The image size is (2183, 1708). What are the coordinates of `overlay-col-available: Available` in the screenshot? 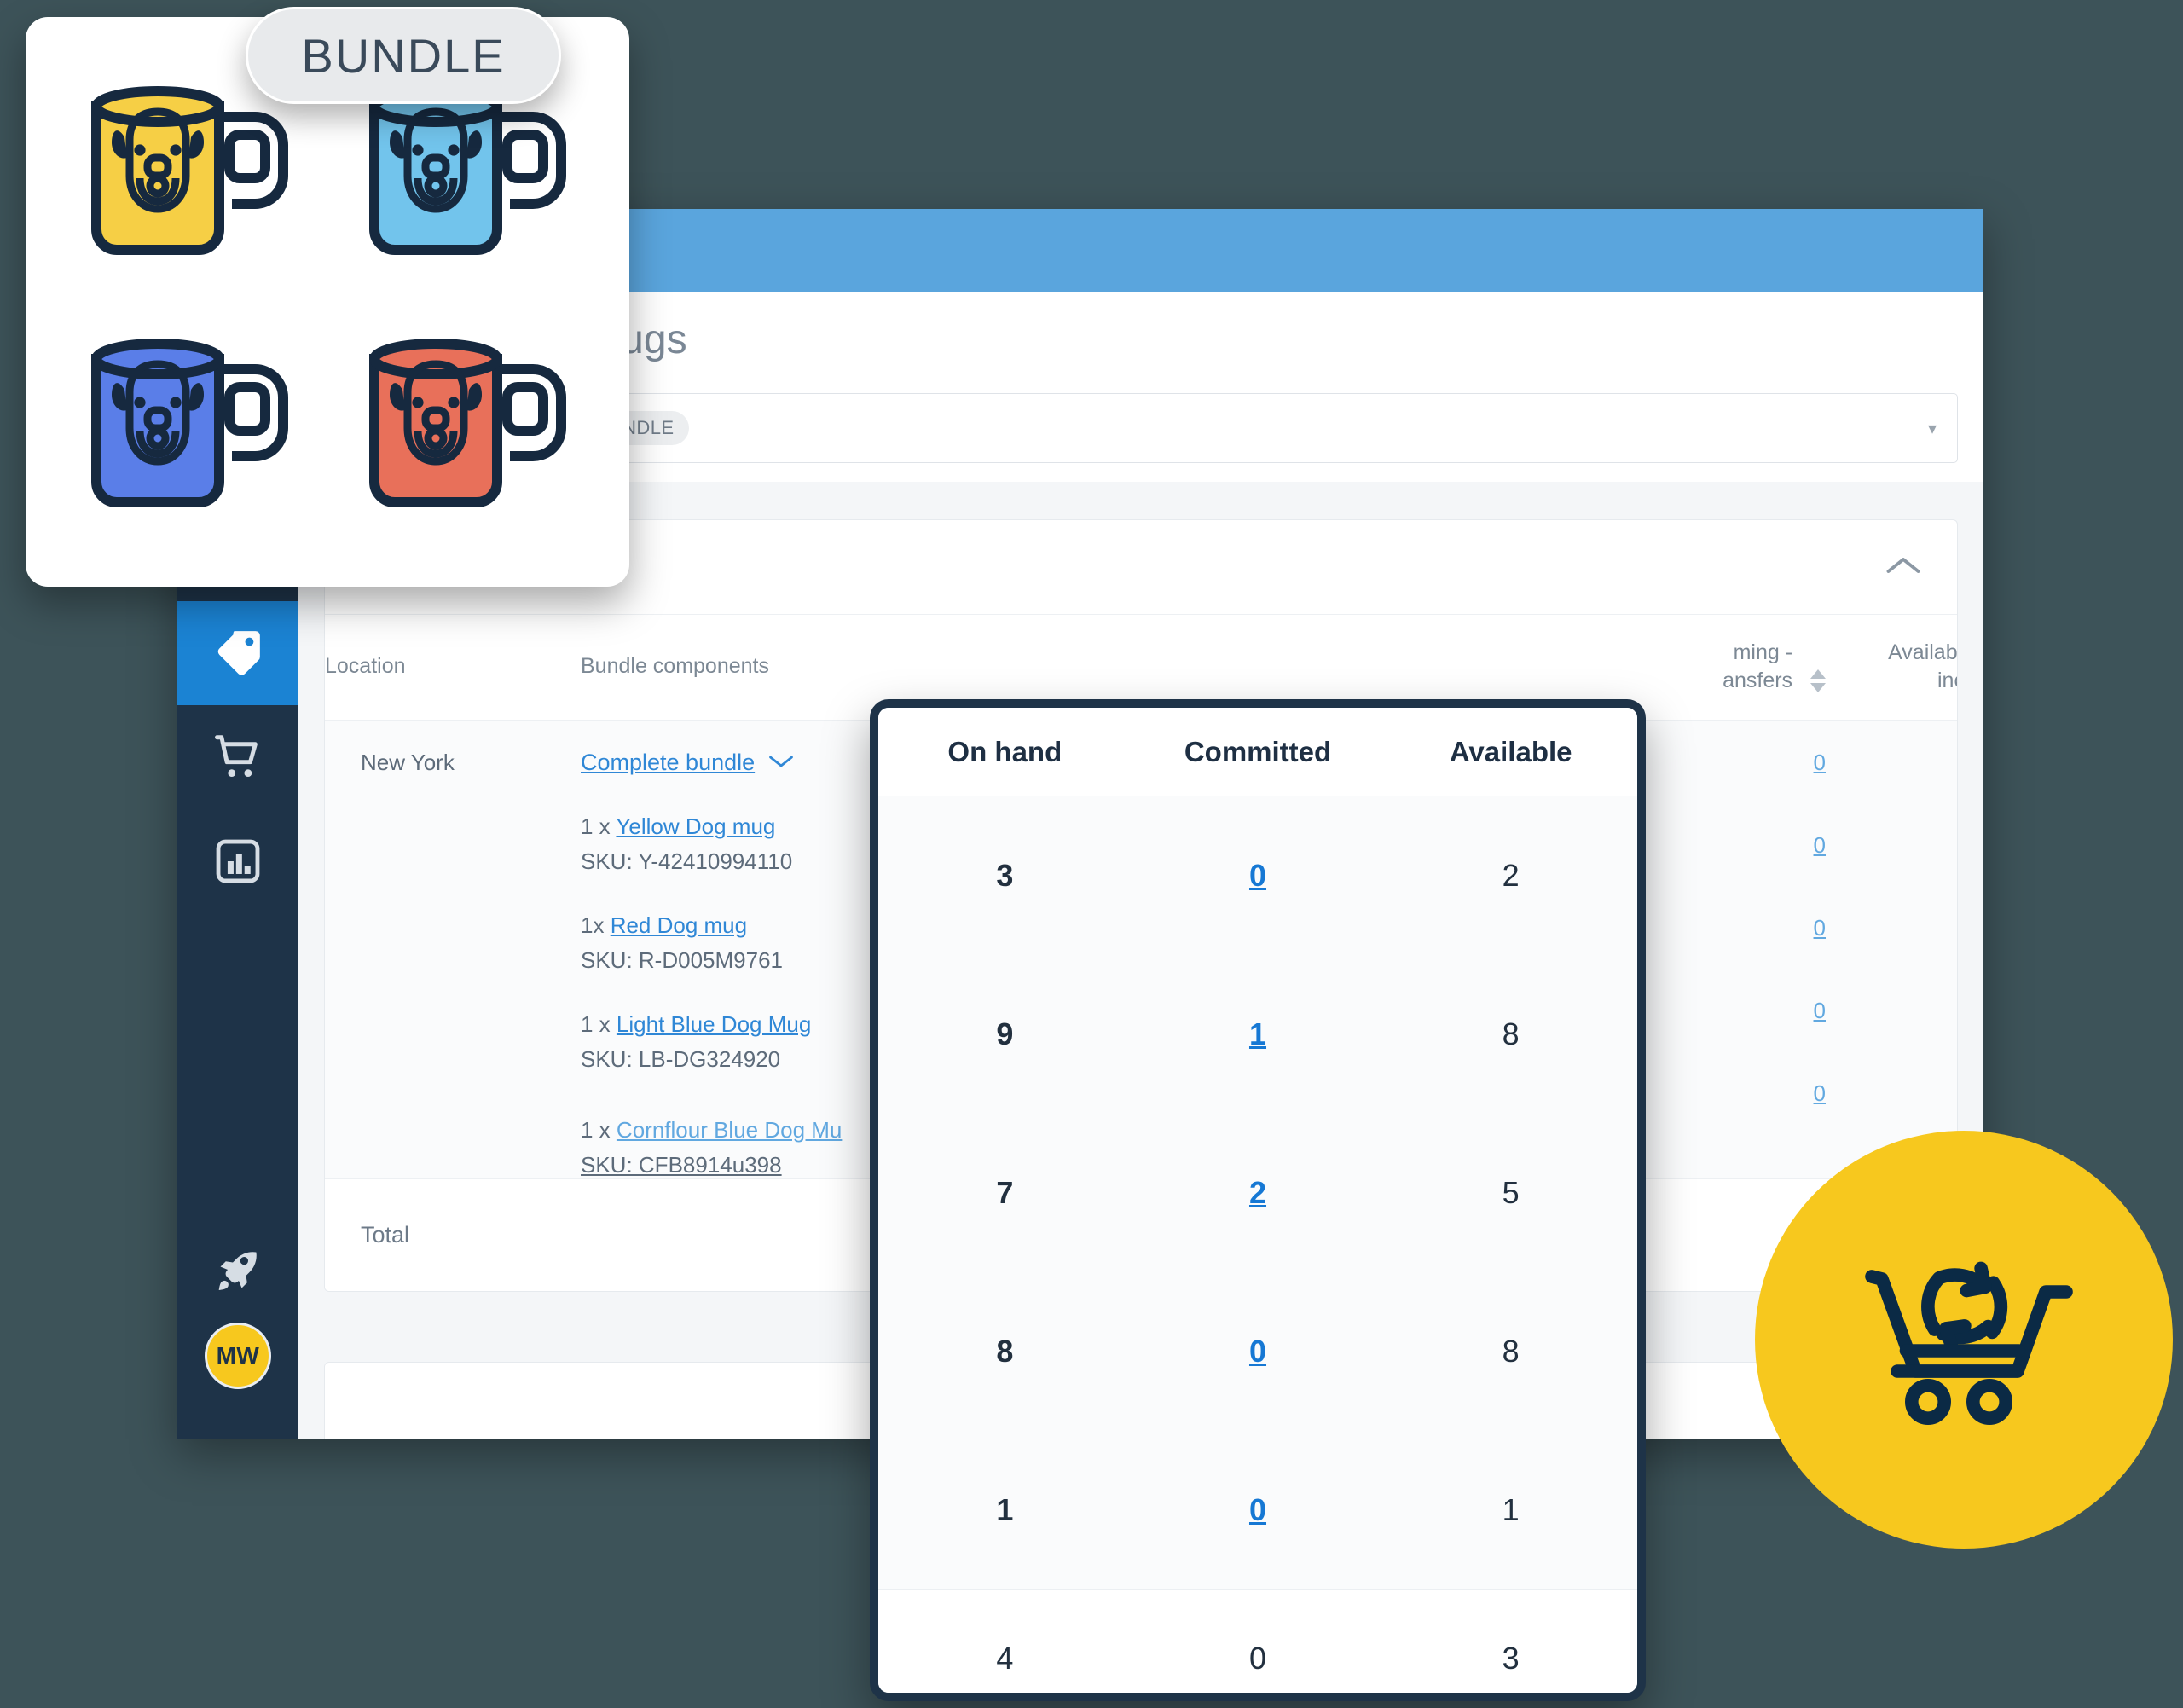 It's located at (1510, 751).